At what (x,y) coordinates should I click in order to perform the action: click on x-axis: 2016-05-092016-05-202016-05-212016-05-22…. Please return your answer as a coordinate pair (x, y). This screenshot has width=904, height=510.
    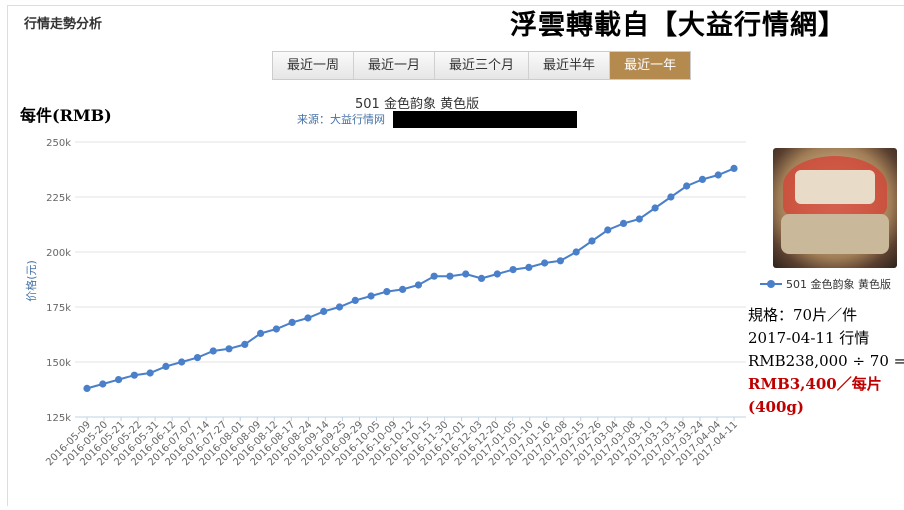
    Looking at the image, I should click on (392, 442).